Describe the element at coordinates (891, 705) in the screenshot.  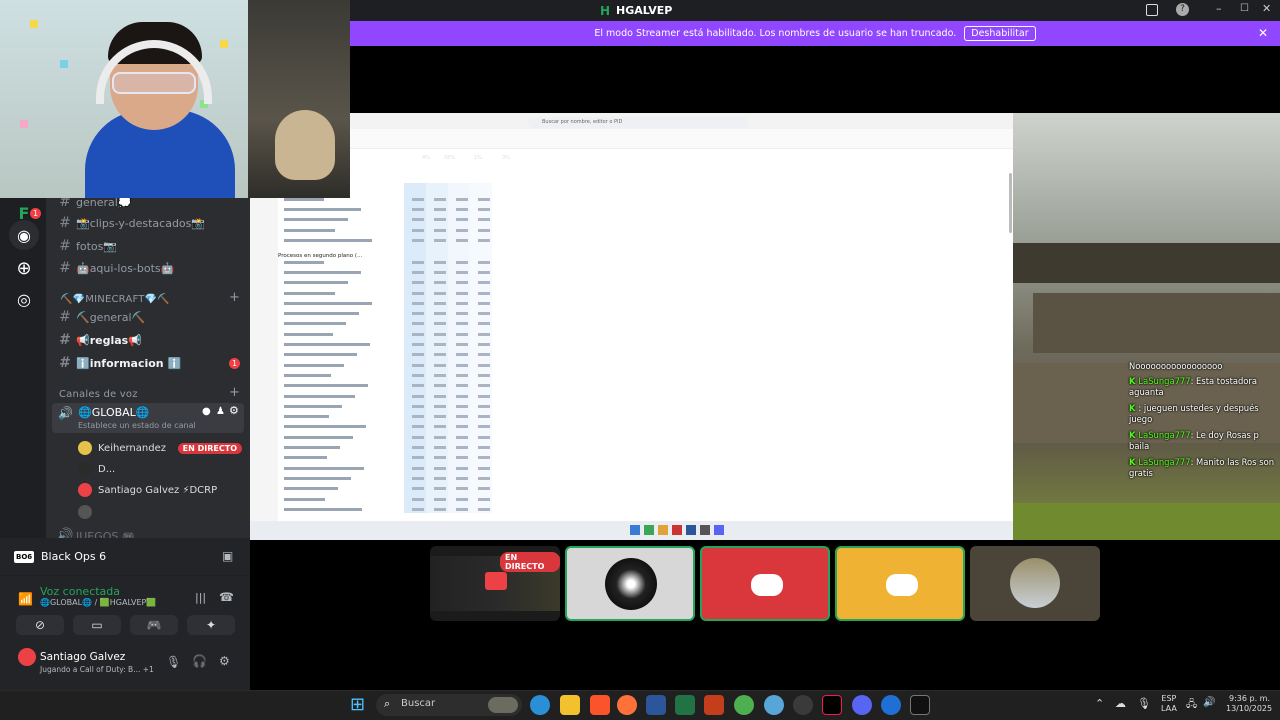
I see `app-icon` at that location.